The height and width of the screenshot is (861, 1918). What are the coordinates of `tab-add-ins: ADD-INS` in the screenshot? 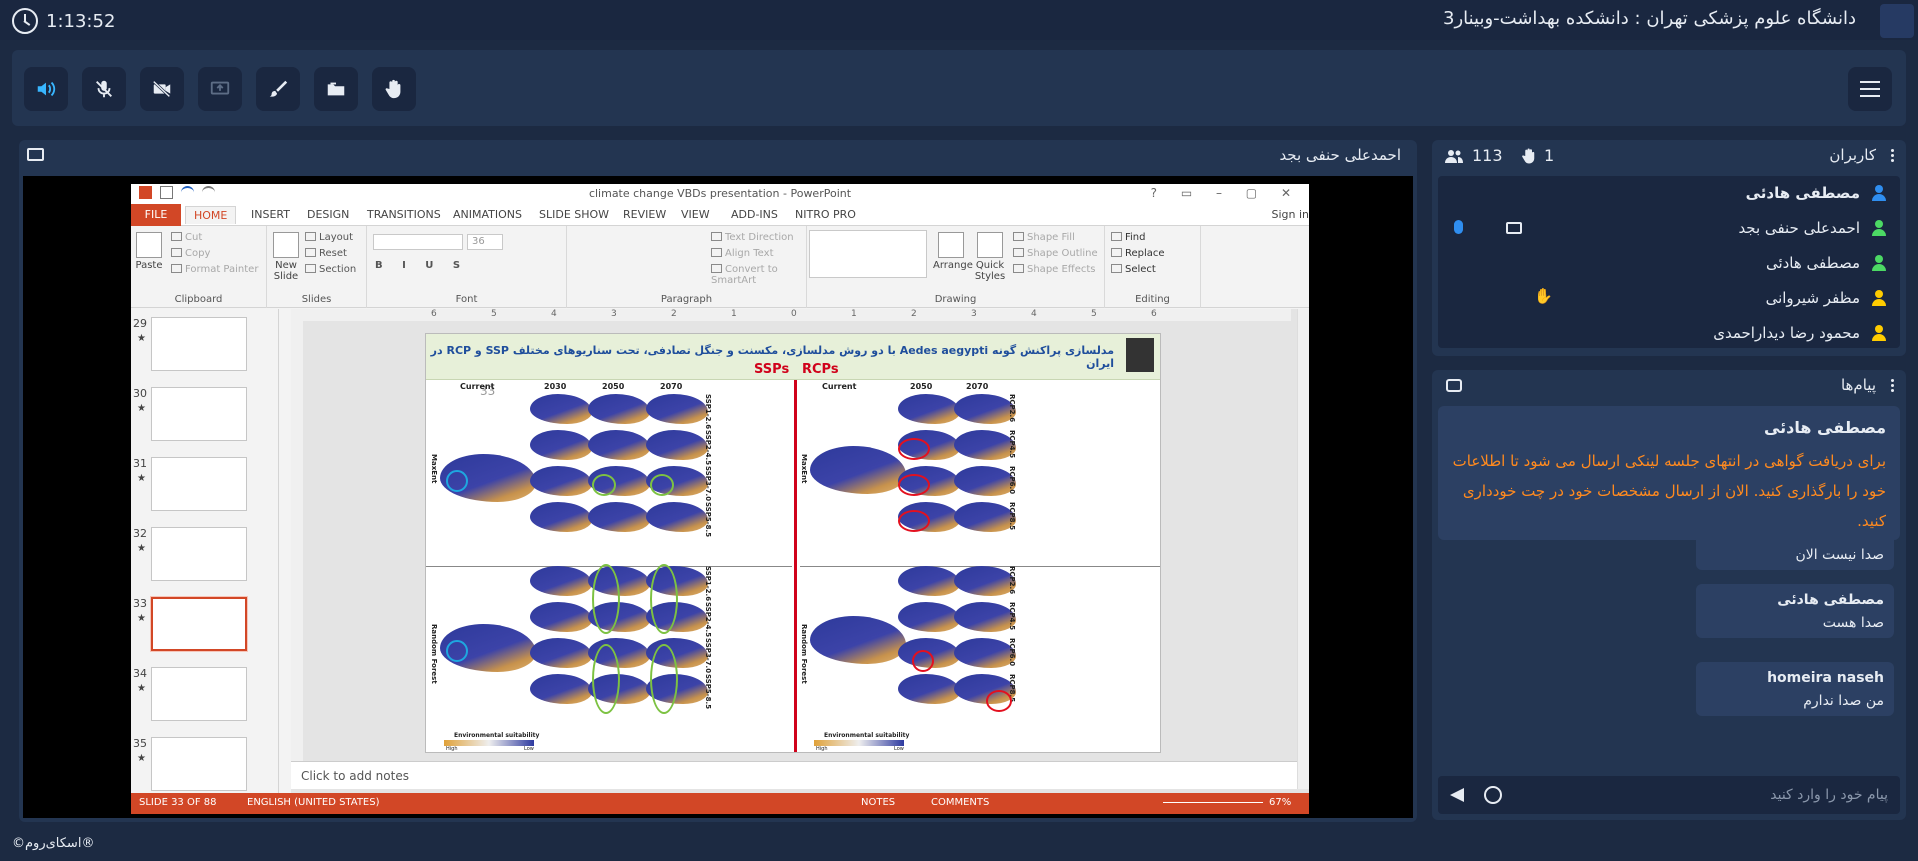 It's located at (754, 214).